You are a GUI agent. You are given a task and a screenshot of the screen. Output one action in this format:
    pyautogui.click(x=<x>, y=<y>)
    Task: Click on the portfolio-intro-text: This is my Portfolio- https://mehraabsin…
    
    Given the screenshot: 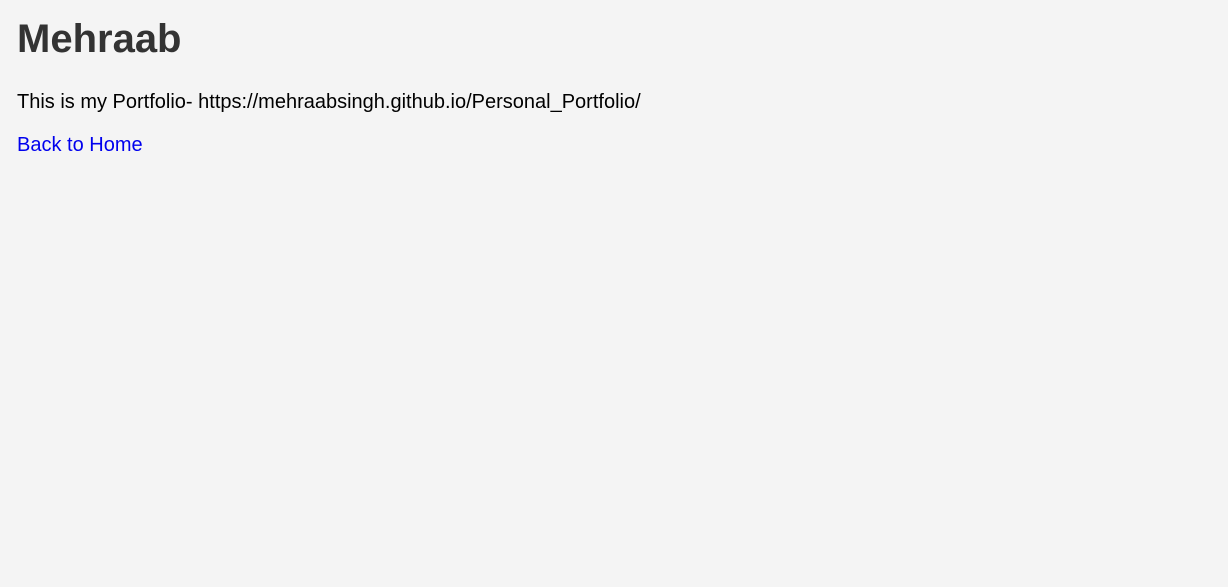 What is the action you would take?
    pyautogui.click(x=329, y=102)
    